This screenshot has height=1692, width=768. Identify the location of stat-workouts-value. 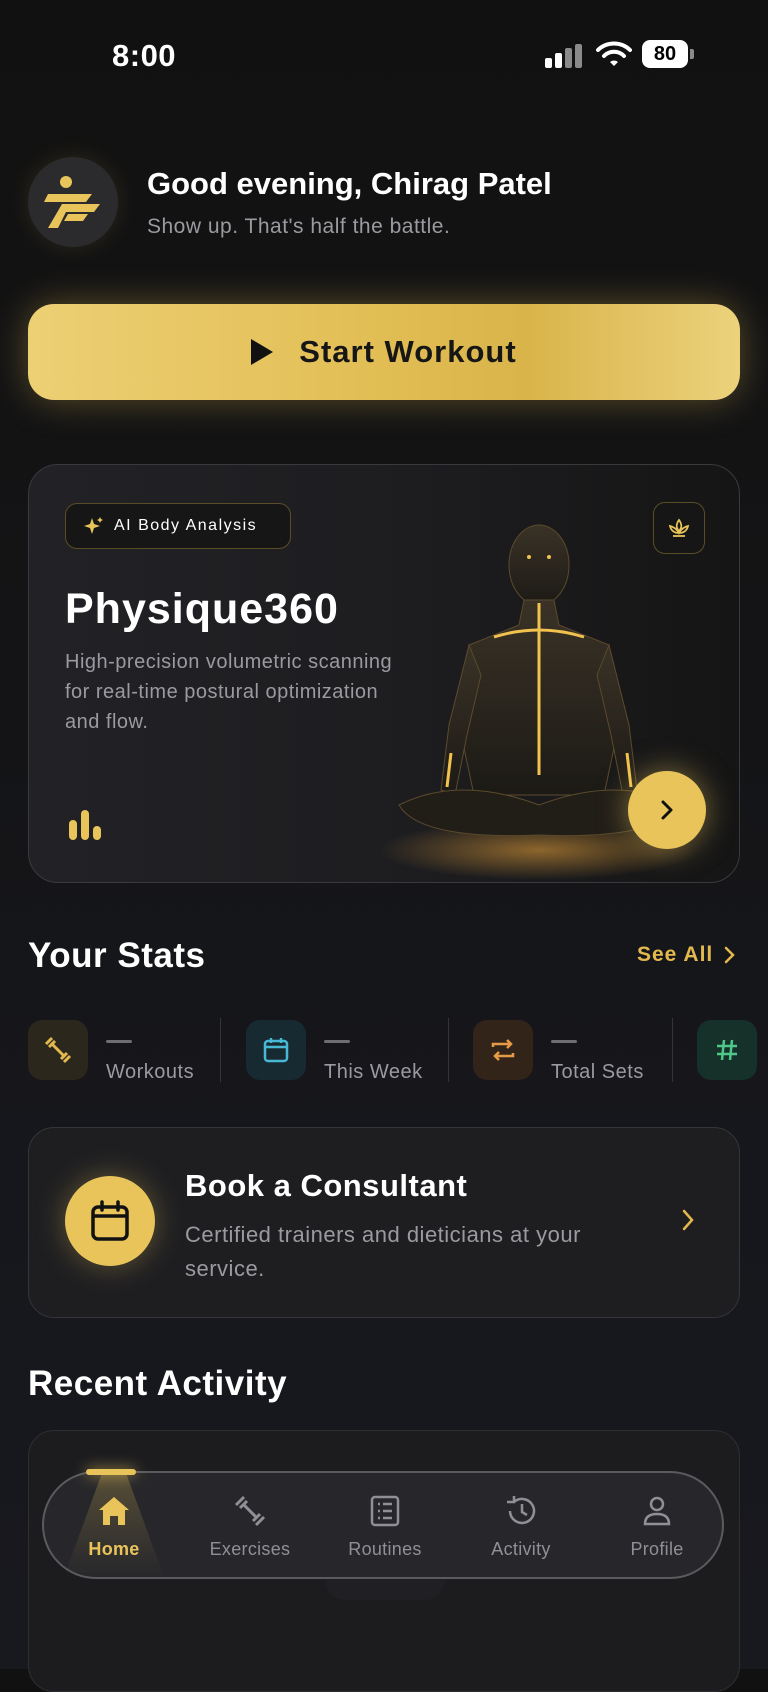
(119, 1041).